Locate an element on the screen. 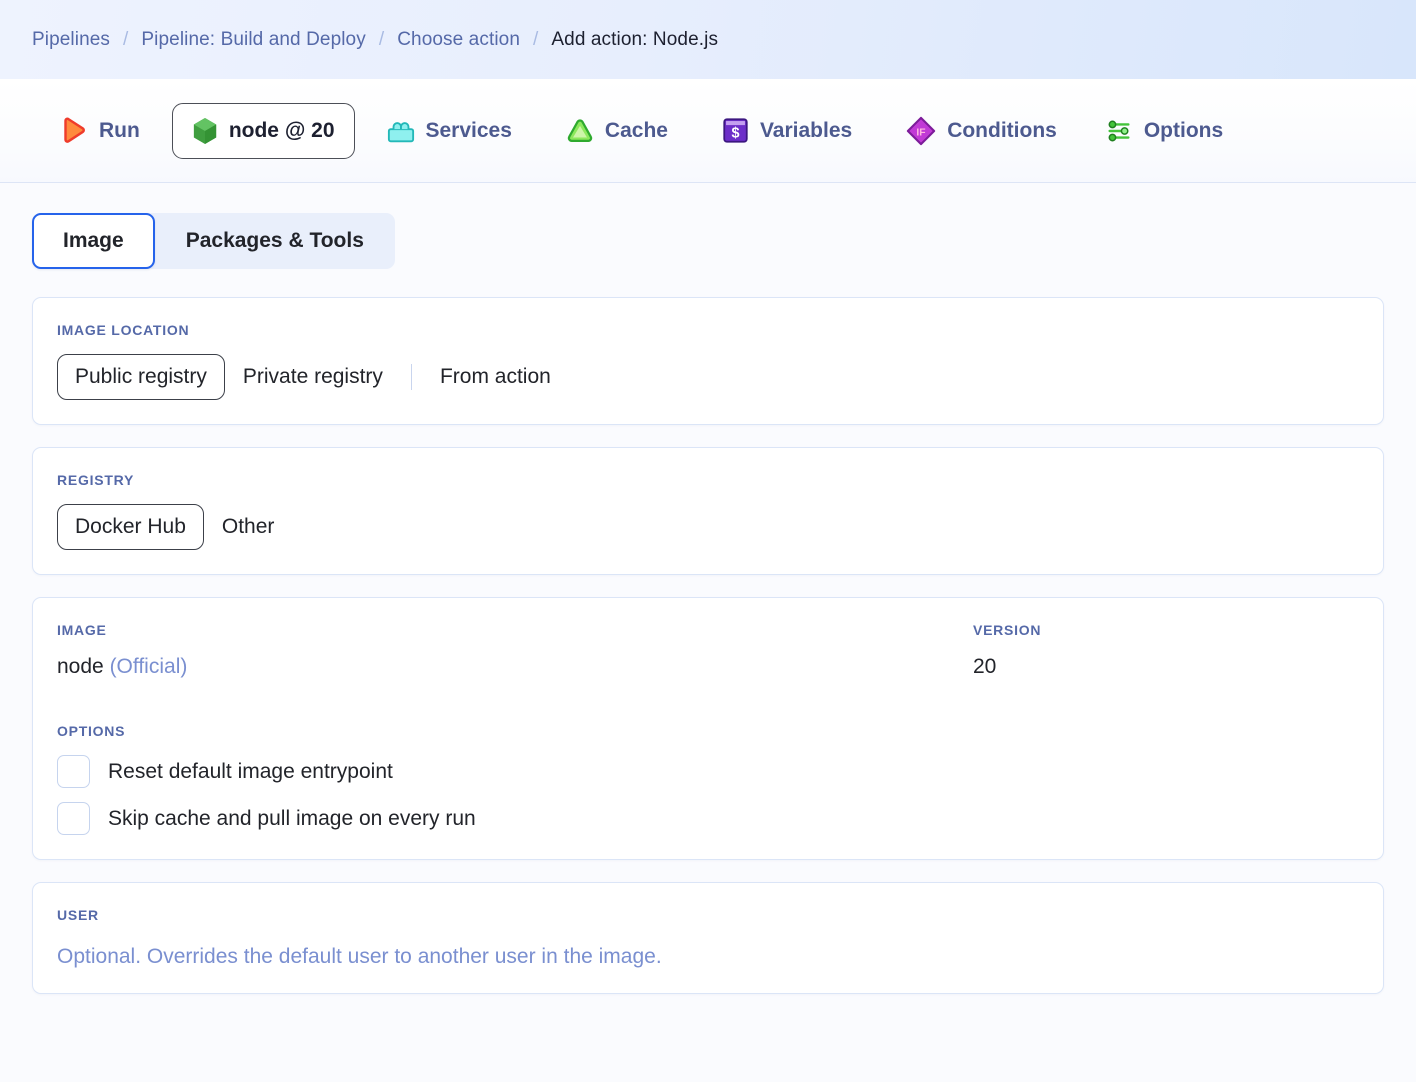 The image size is (1416, 1082). cache-triangle-icon is located at coordinates (580, 131).